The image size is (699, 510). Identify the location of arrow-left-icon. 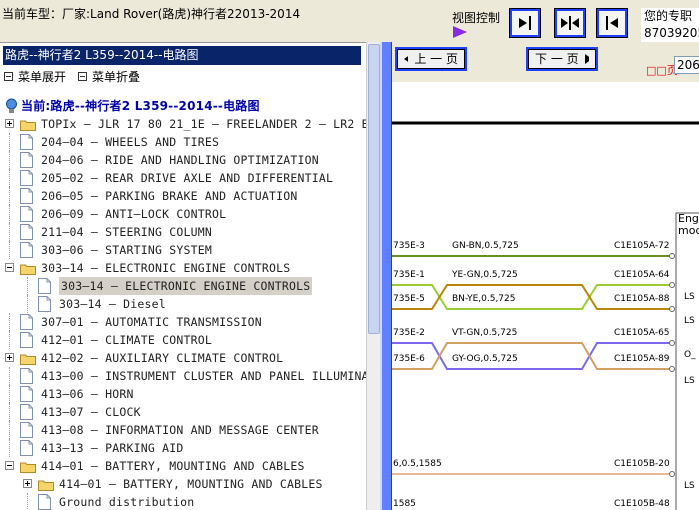
(406, 59).